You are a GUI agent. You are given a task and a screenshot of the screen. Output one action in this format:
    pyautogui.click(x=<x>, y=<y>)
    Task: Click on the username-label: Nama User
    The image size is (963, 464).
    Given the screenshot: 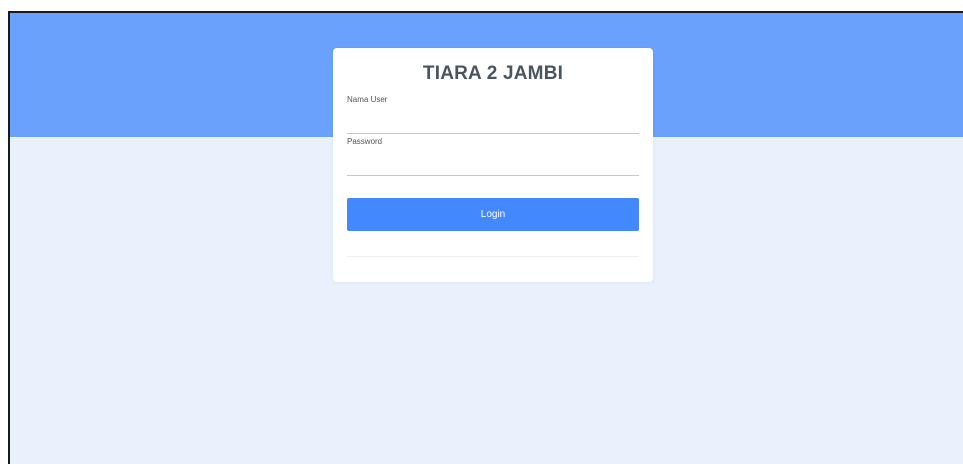 What is the action you would take?
    pyautogui.click(x=367, y=99)
    